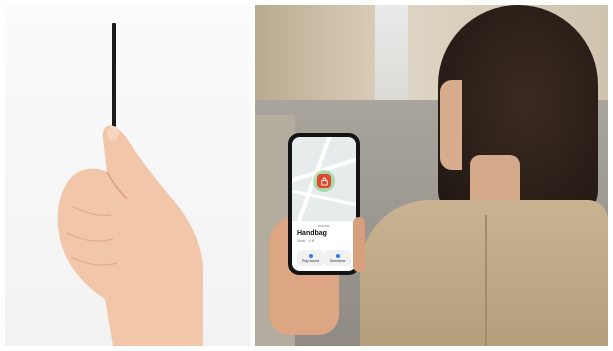  I want to click on face-profile, so click(451, 125).